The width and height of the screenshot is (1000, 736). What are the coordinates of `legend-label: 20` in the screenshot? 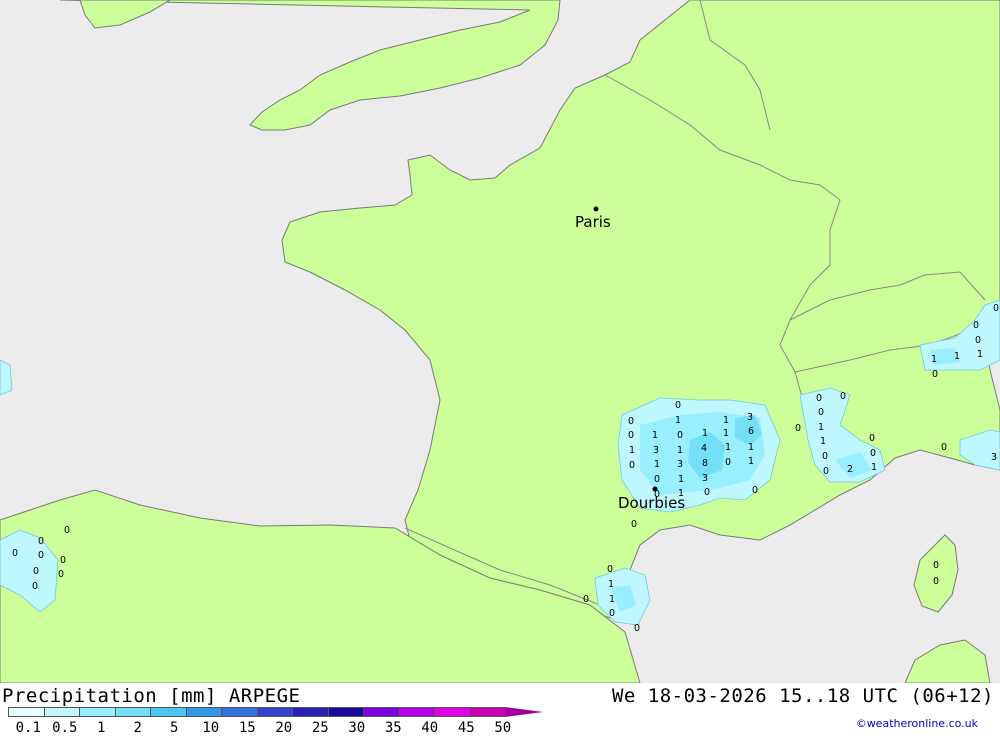 It's located at (284, 728).